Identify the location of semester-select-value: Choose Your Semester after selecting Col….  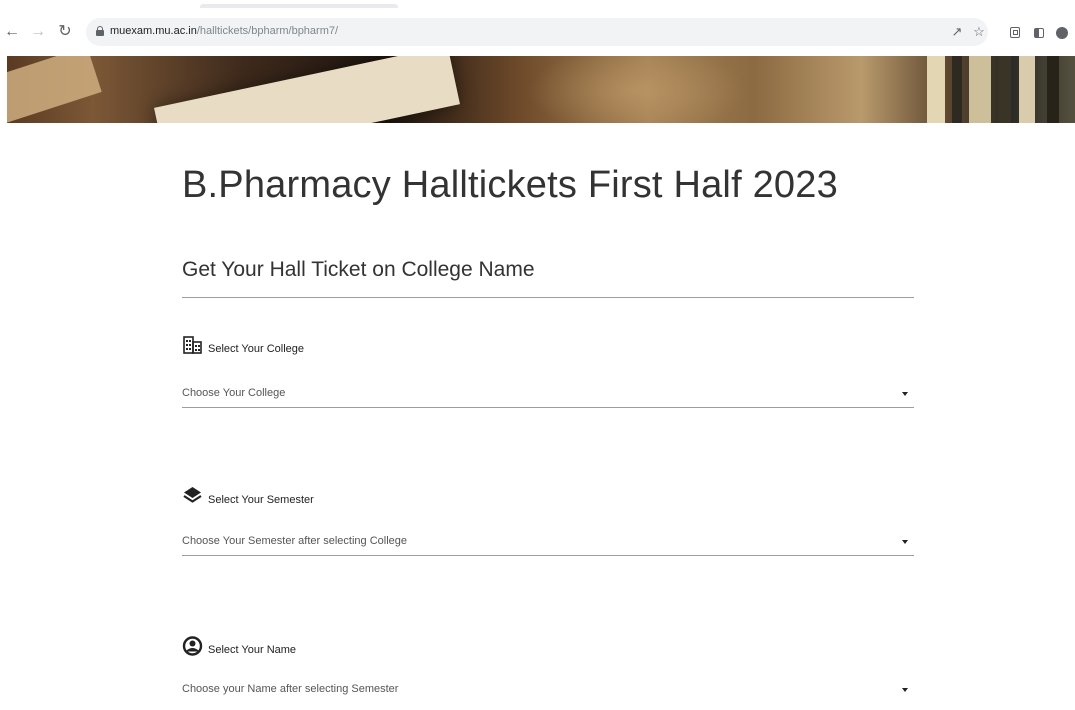
(295, 541).